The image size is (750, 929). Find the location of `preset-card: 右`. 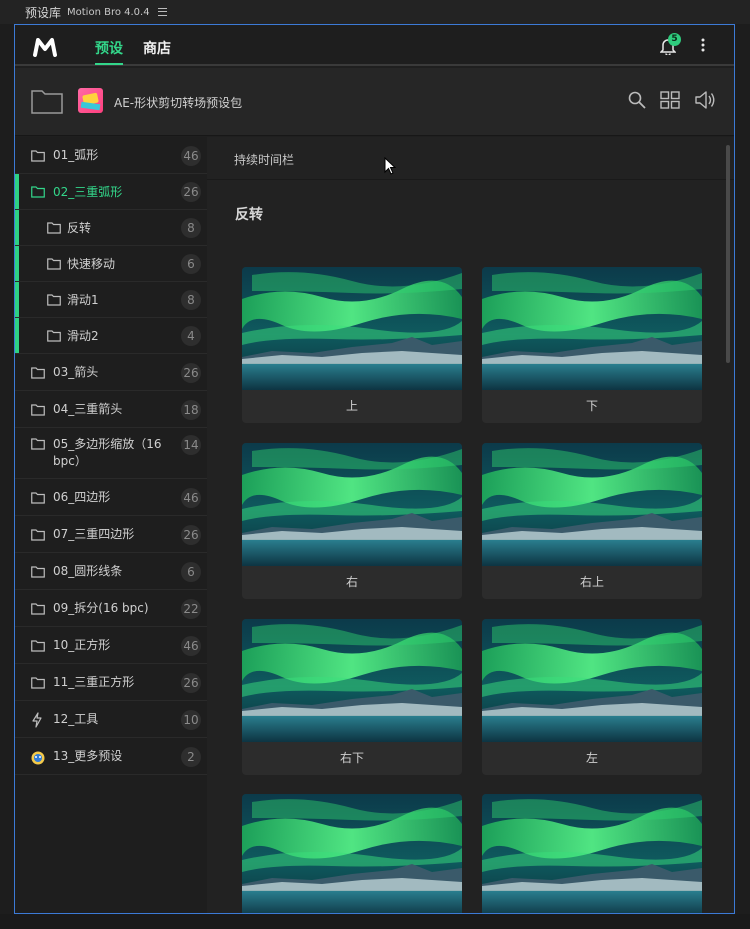

preset-card: 右 is located at coordinates (352, 521).